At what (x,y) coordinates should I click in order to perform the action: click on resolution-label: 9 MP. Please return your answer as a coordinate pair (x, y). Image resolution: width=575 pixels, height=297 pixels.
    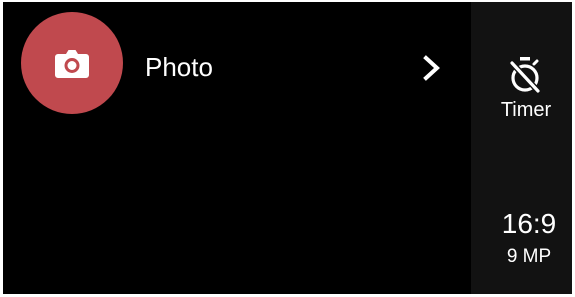
    Looking at the image, I should click on (529, 256).